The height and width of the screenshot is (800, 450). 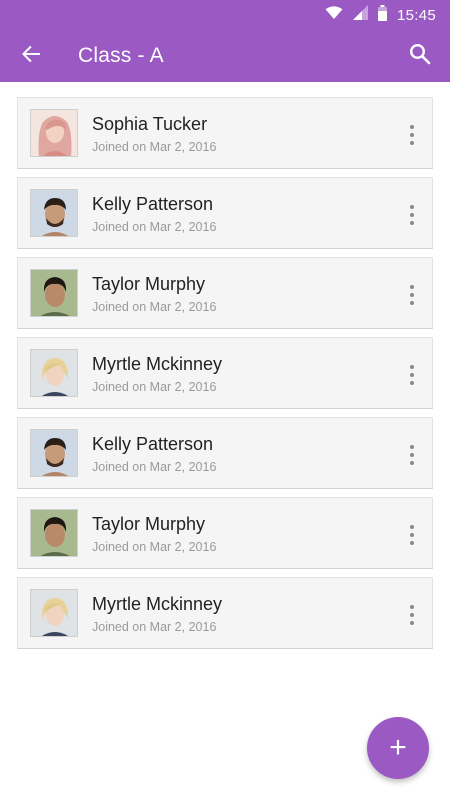 I want to click on add-student-button: +, so click(x=398, y=748).